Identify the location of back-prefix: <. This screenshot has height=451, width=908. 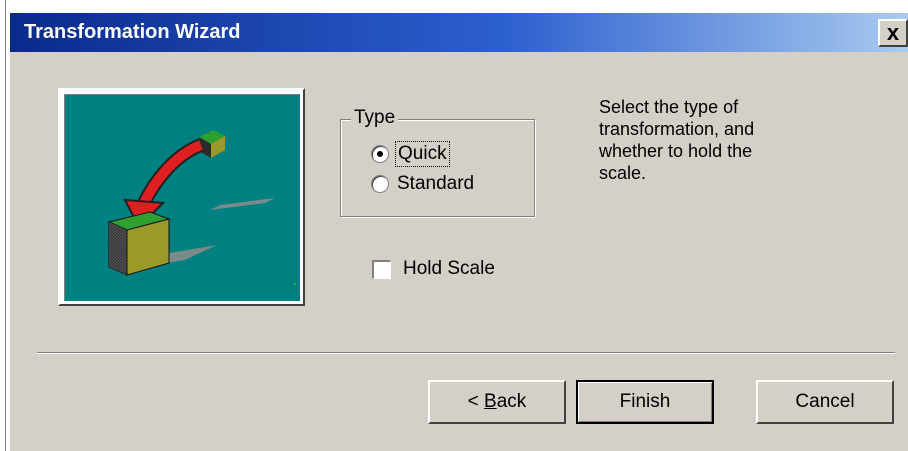
(476, 401).